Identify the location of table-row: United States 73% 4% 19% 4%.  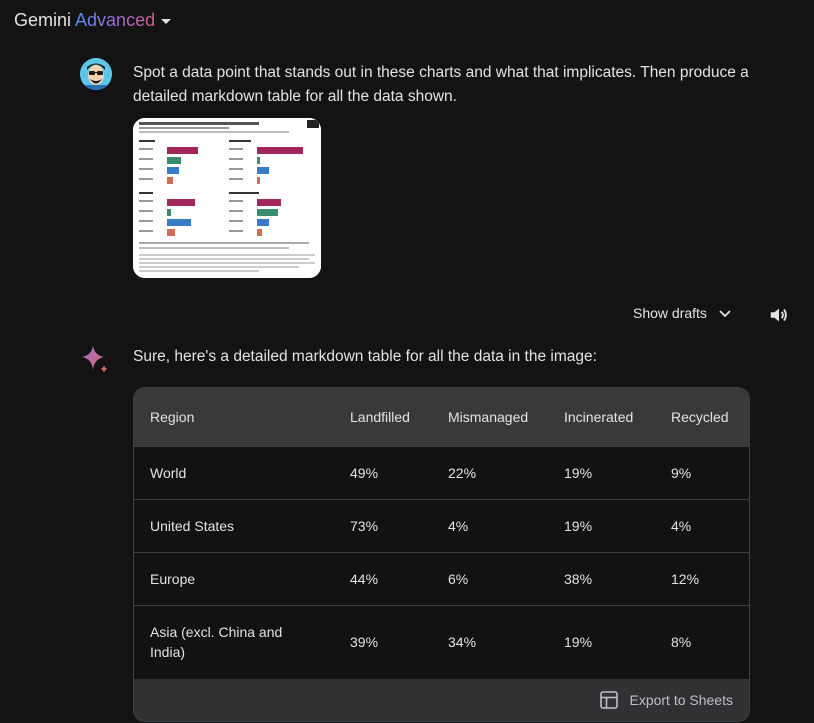
(441, 525).